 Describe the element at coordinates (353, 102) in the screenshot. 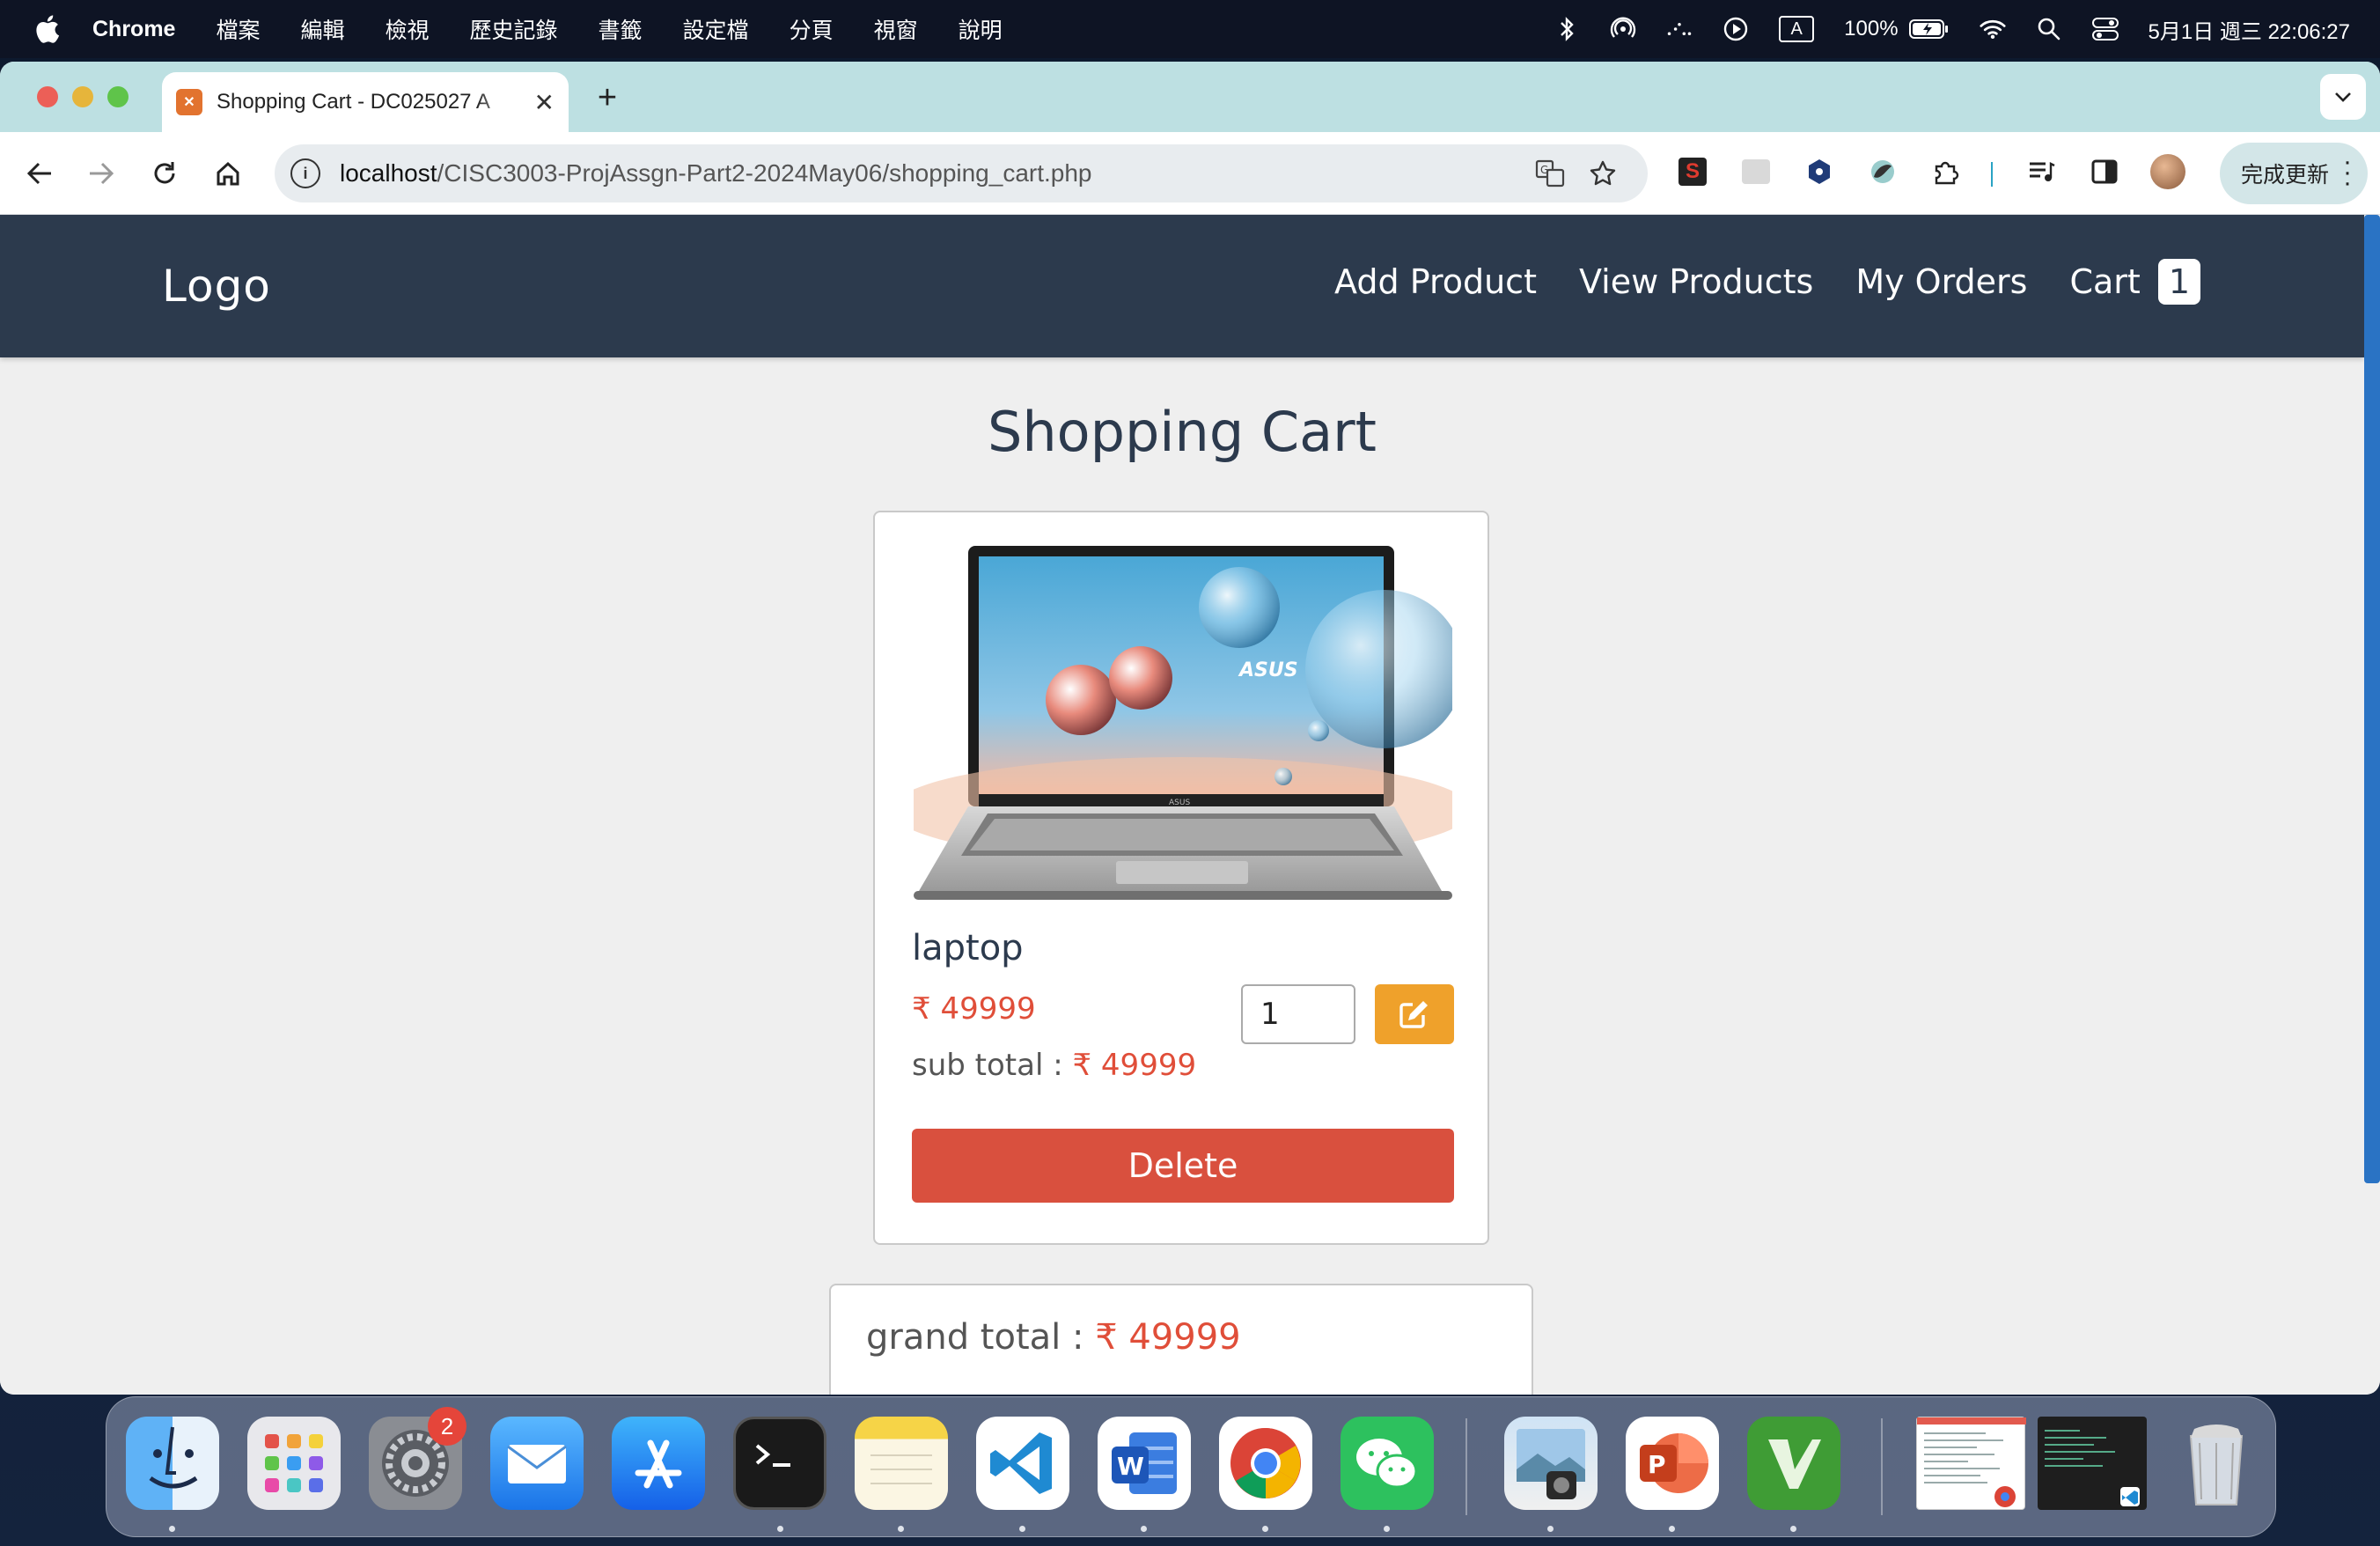

I see `tab-title: Shopping Cart - DC025027 A` at that location.